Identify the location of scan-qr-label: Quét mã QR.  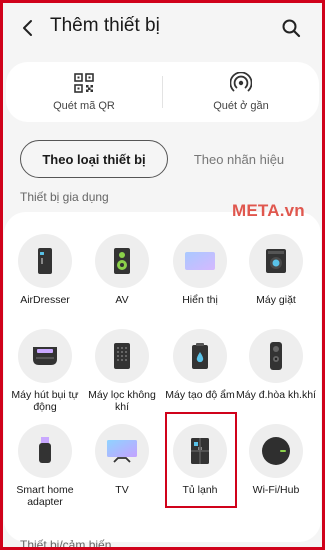
(84, 106).